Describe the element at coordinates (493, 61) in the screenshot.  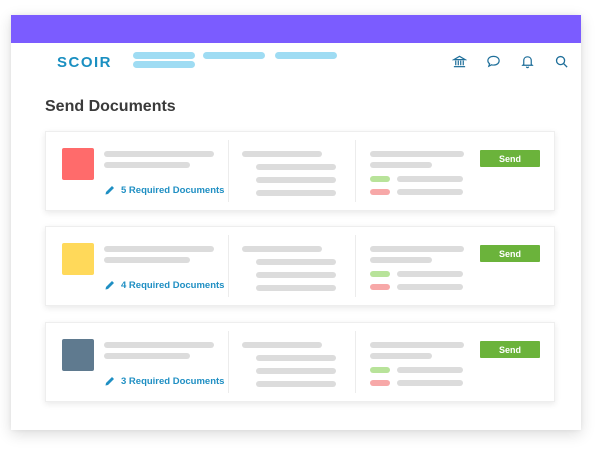
I see `chat-icon` at that location.